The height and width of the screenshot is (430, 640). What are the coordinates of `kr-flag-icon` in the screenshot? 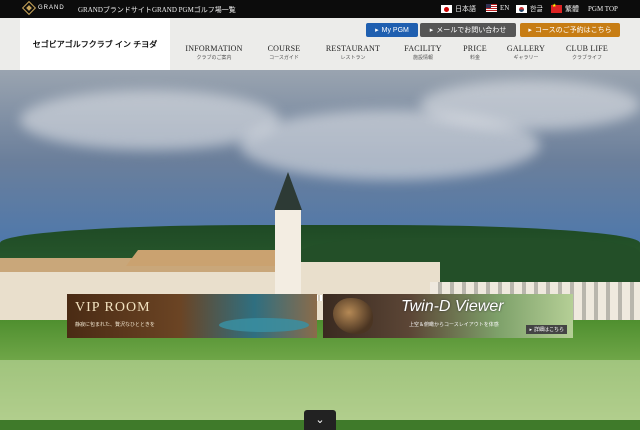 It's located at (521, 9).